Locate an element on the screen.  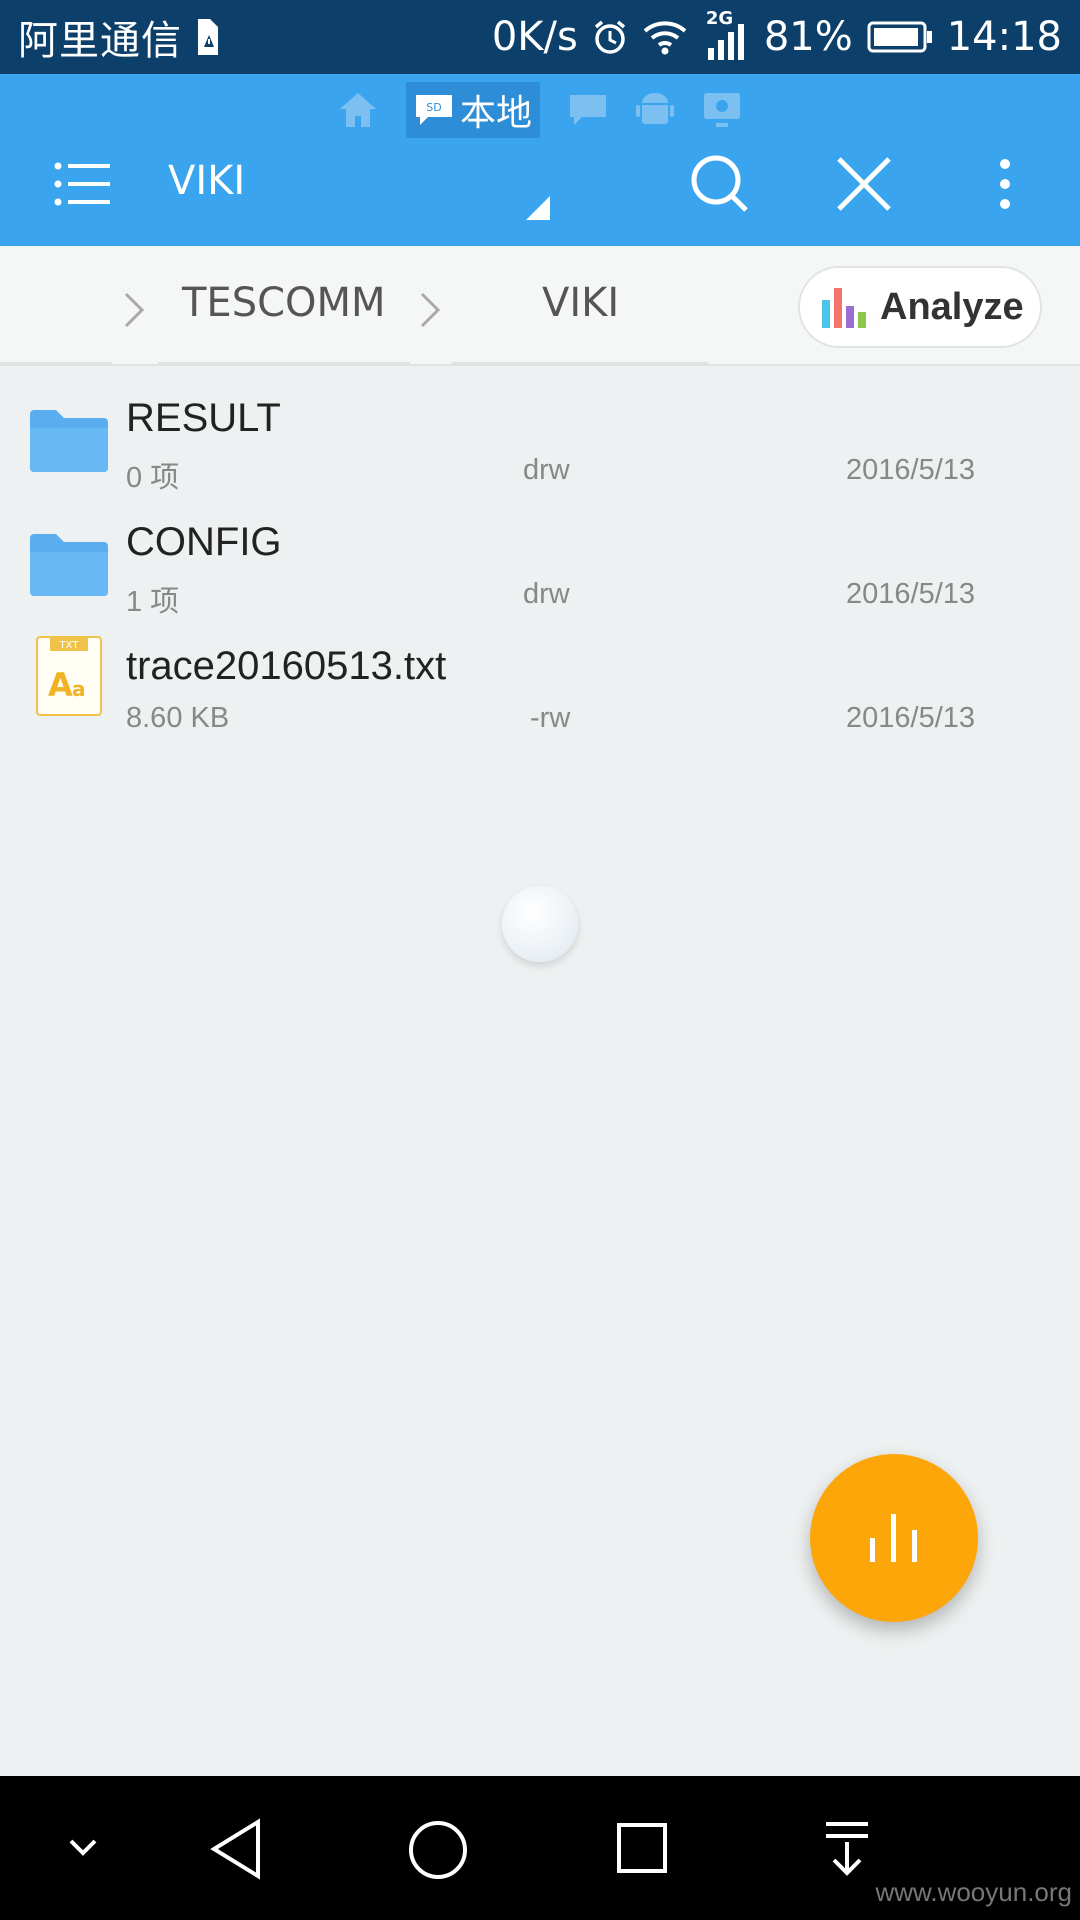
signal-icon: 2G is located at coordinates (726, 35).